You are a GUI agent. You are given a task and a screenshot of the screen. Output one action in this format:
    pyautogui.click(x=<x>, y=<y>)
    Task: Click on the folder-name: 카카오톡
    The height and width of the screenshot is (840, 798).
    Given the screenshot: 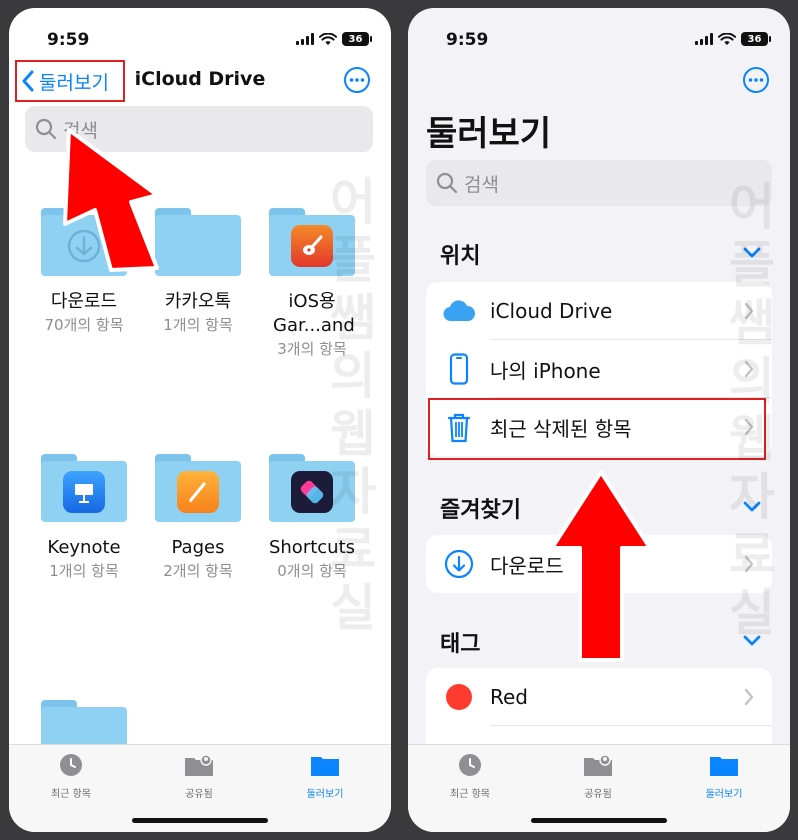 What is the action you would take?
    pyautogui.click(x=198, y=301)
    